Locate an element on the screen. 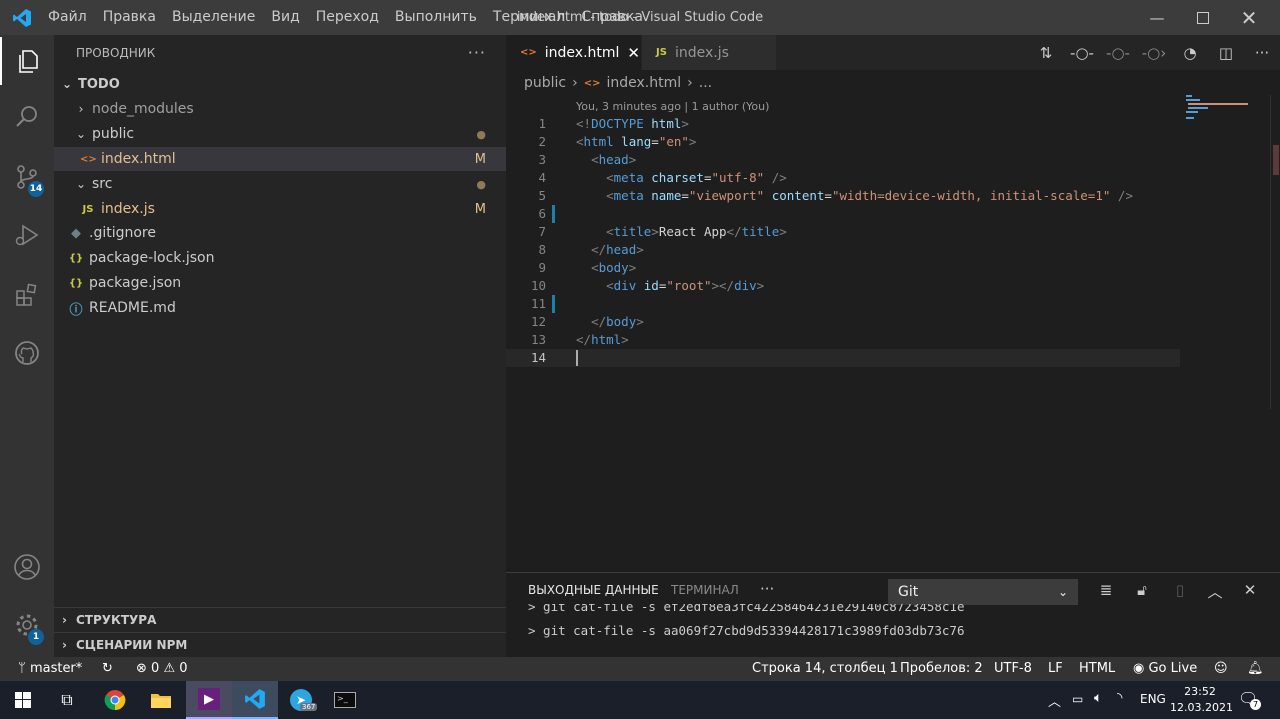  menu-edit: Правка is located at coordinates (129, 17).